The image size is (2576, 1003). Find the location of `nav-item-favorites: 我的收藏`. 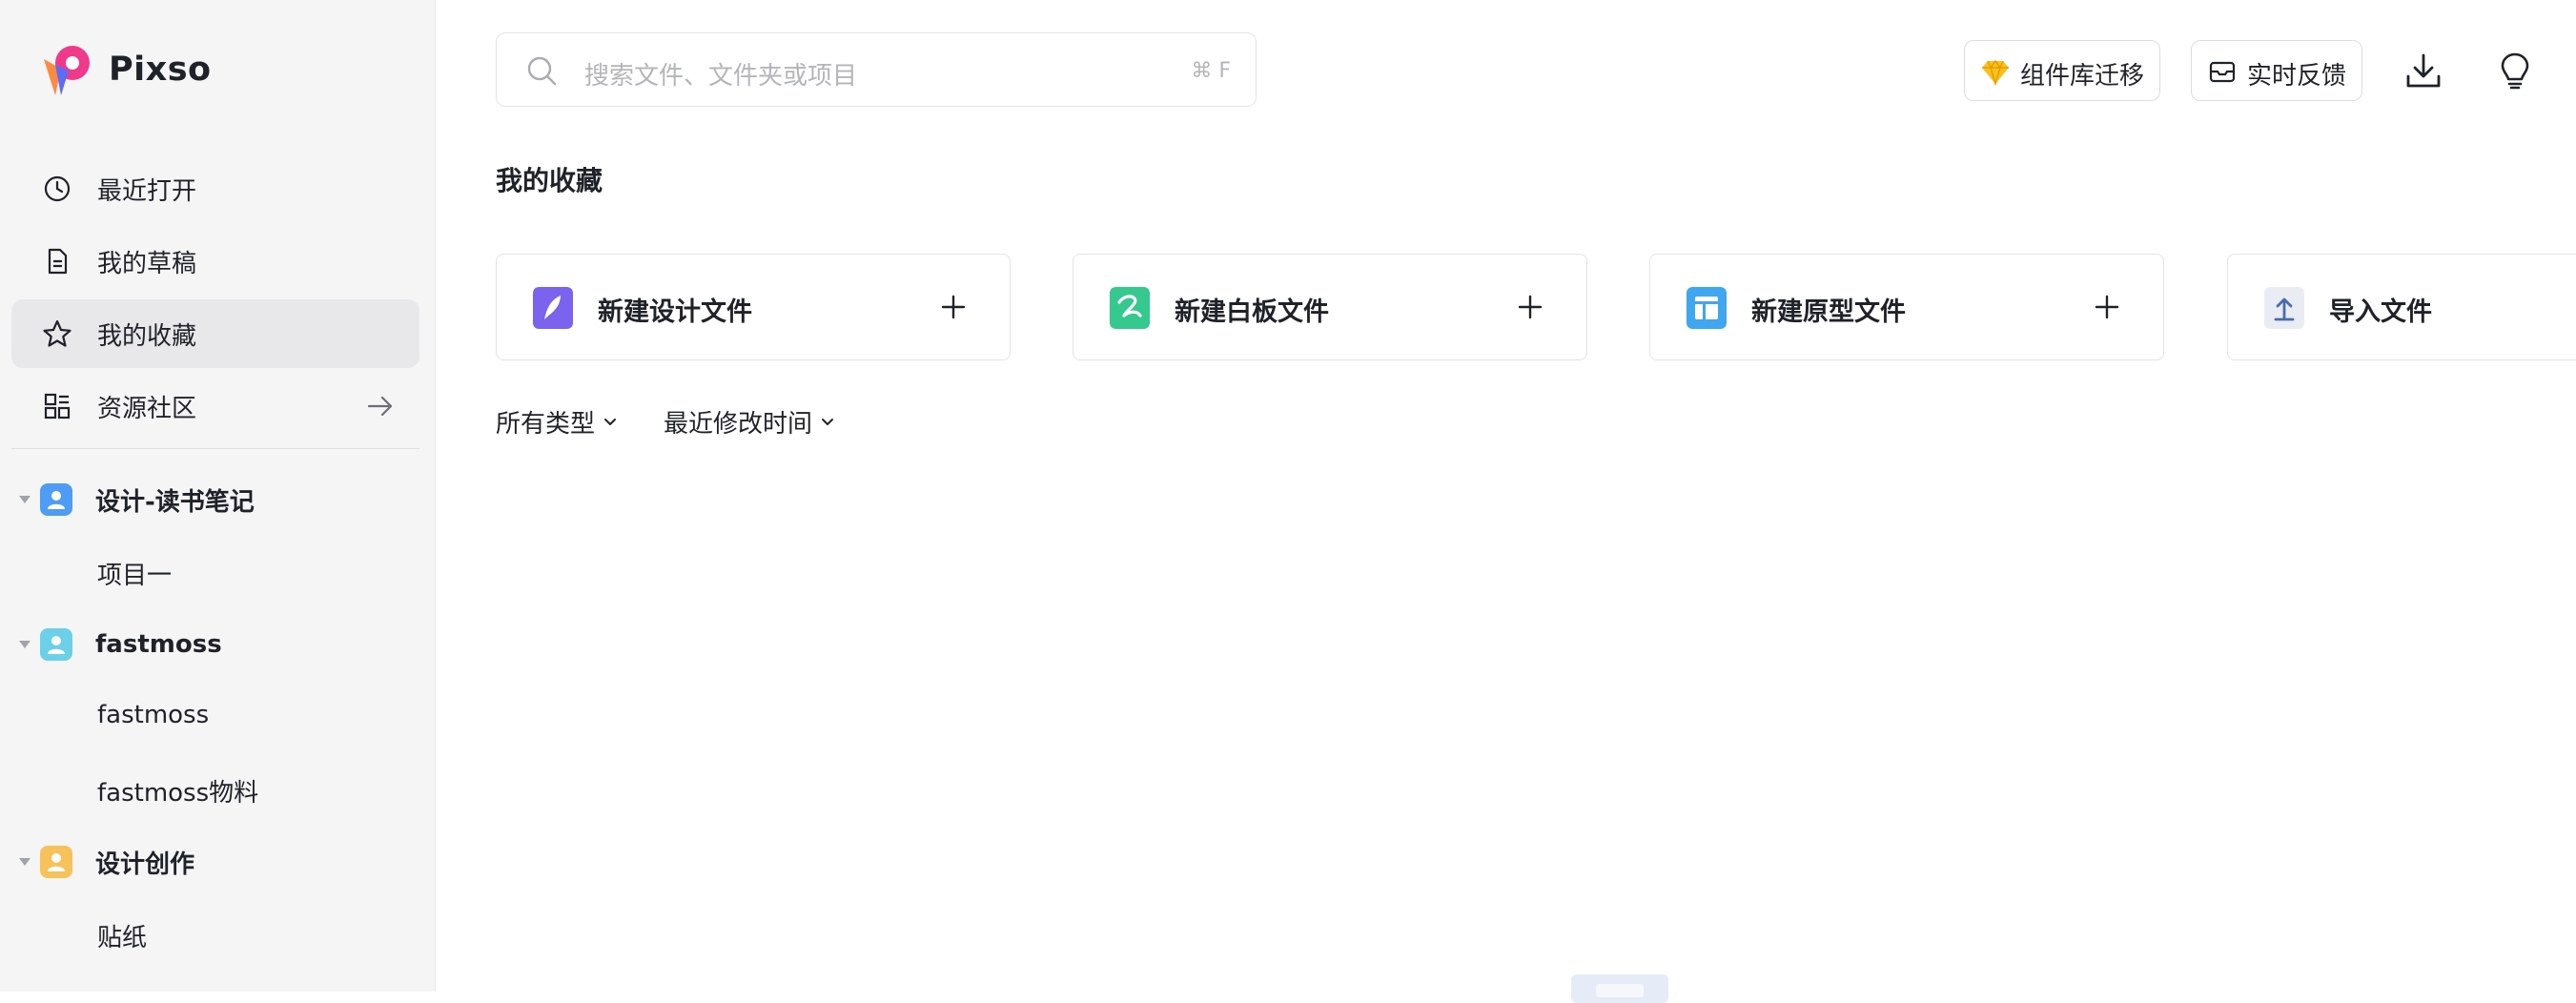

nav-item-favorites: 我的收藏 is located at coordinates (215, 334).